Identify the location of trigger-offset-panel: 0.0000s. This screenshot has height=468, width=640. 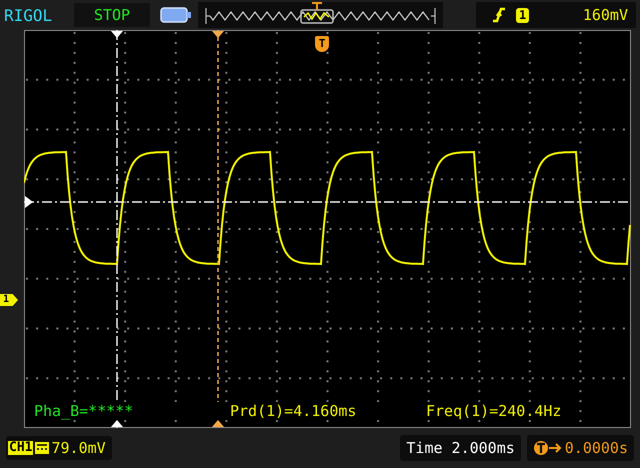
(580, 448).